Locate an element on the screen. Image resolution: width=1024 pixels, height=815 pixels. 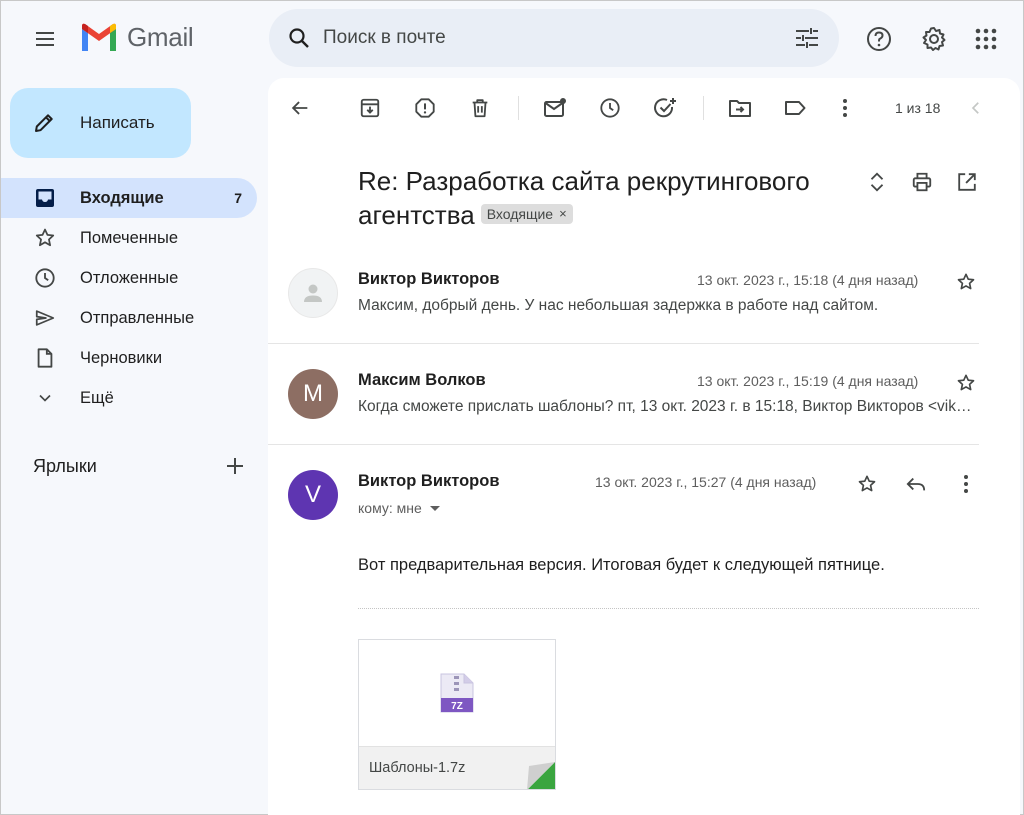
message-divider is located at coordinates (623, 444).